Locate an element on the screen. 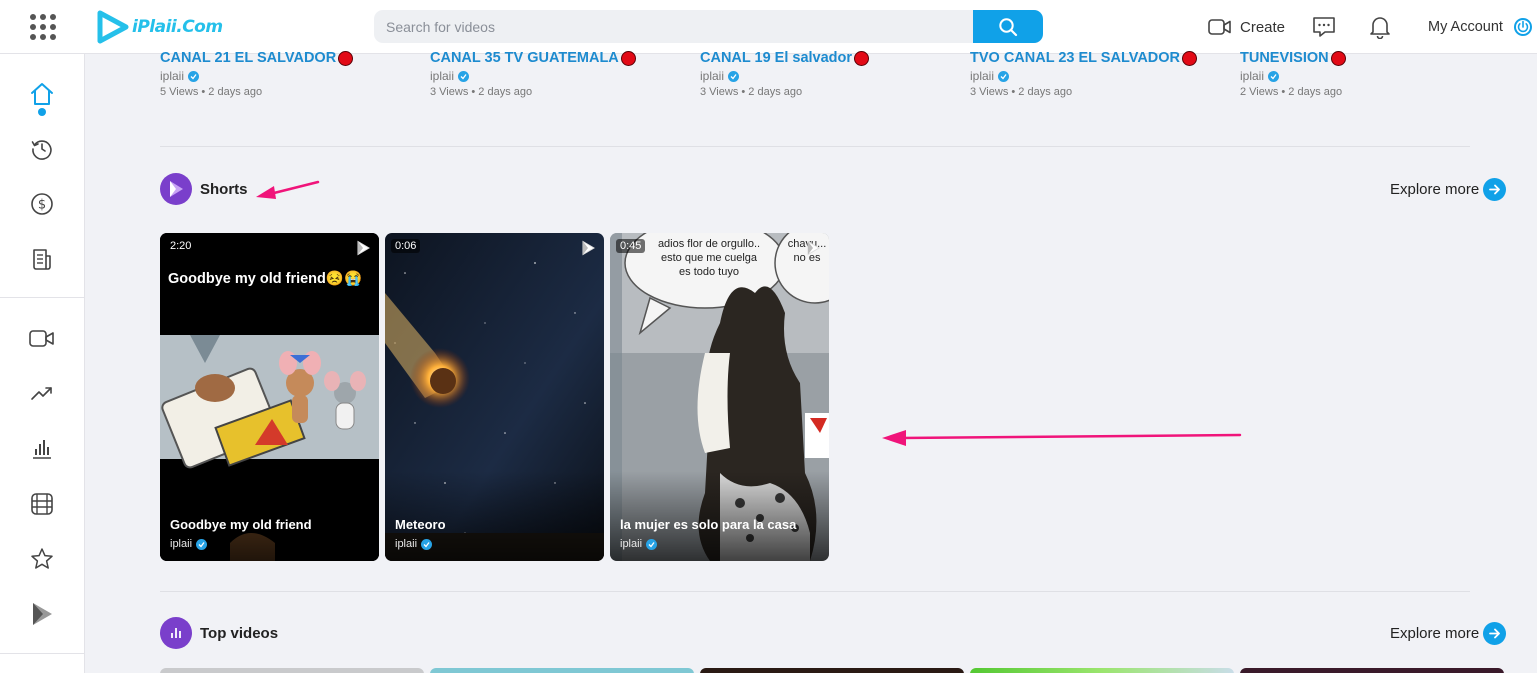 This screenshot has width=1537, height=673. sidebar-item-top is located at coordinates (42, 449).